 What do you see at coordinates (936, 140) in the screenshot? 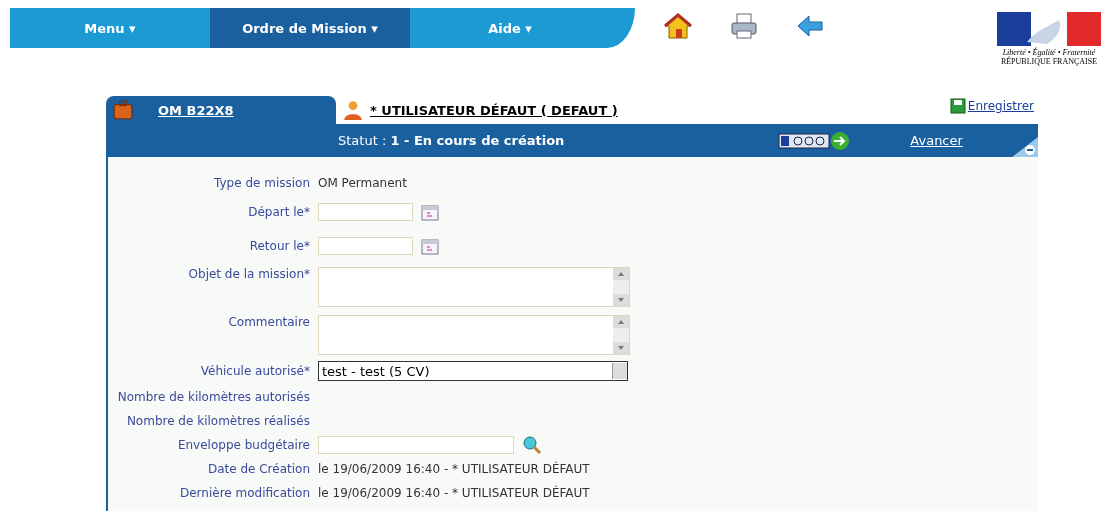
I see `advance-link: Avancer` at bounding box center [936, 140].